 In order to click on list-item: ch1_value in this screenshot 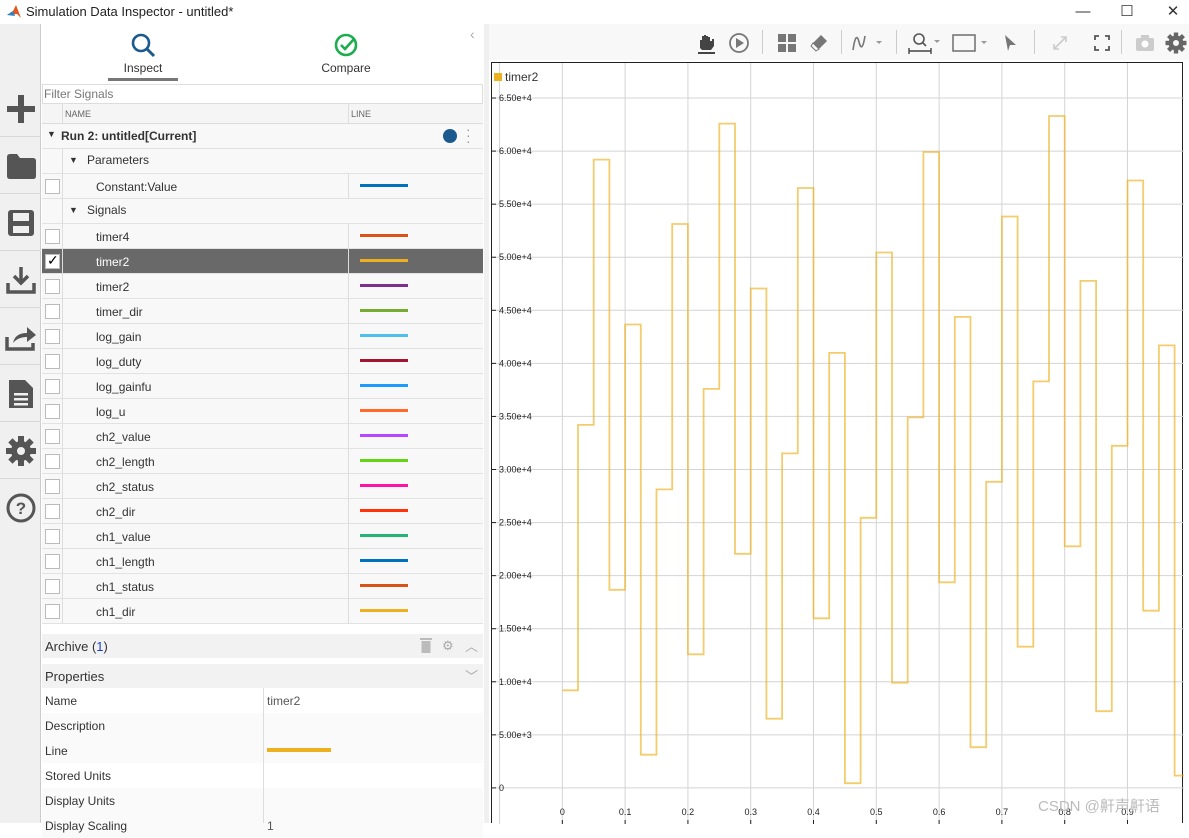, I will do `click(262, 536)`.